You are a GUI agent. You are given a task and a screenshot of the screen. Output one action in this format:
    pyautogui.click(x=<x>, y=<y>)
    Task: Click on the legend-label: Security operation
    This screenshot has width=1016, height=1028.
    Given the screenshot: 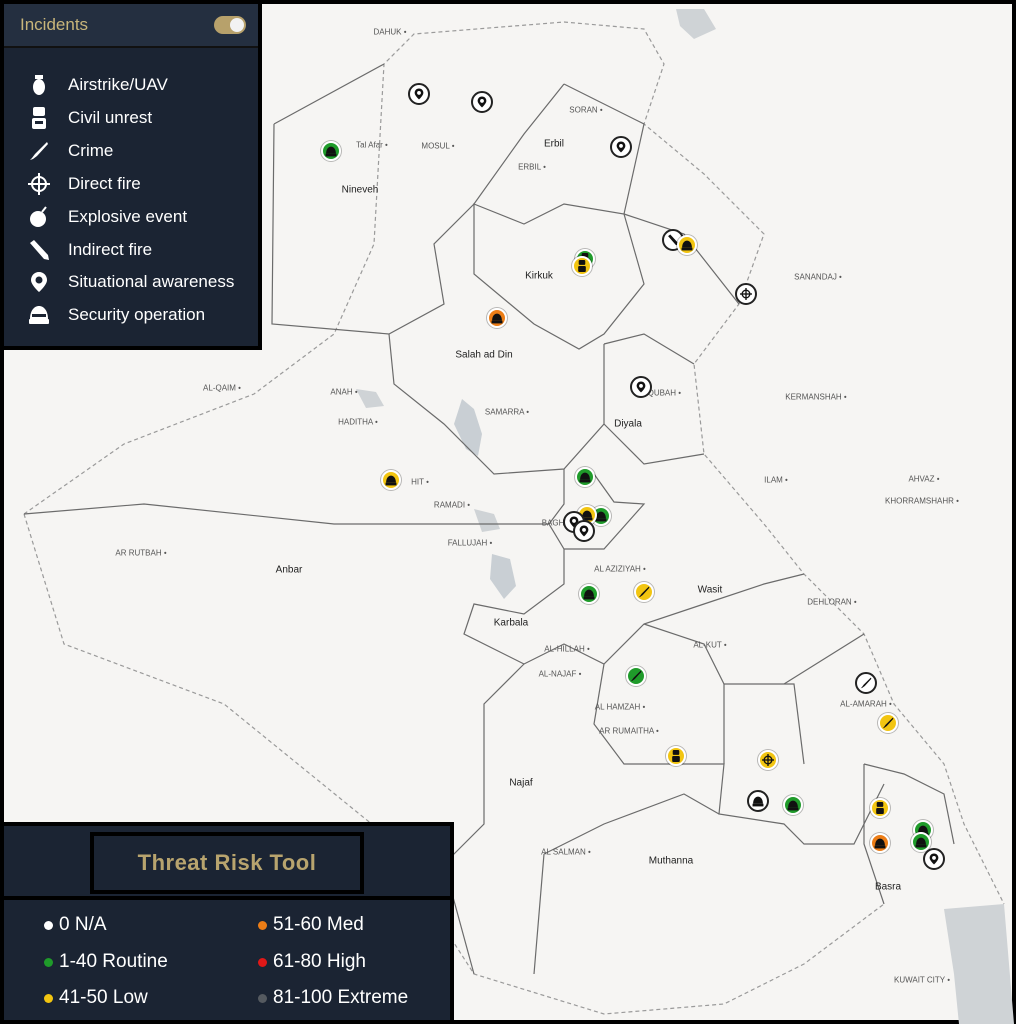 What is the action you would take?
    pyautogui.click(x=137, y=314)
    